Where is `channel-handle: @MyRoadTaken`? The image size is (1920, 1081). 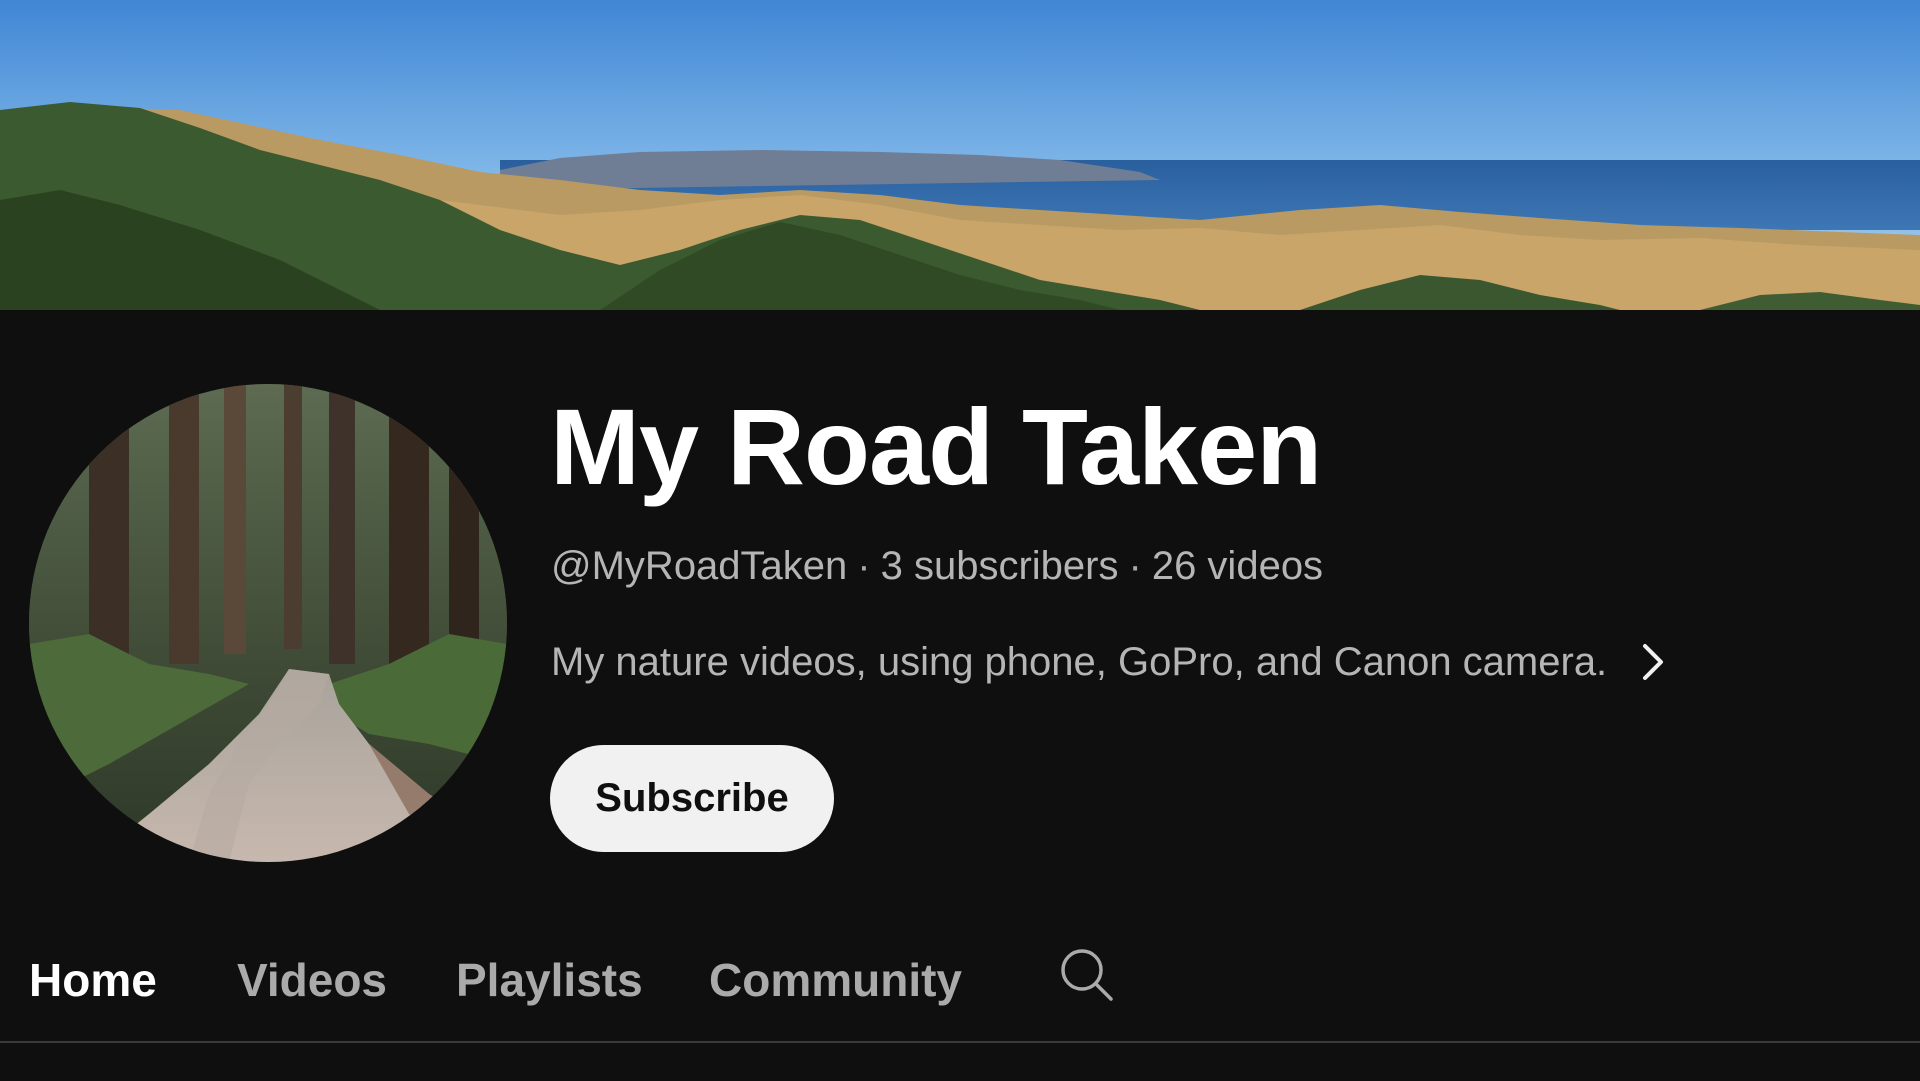 channel-handle: @MyRoadTaken is located at coordinates (699, 566).